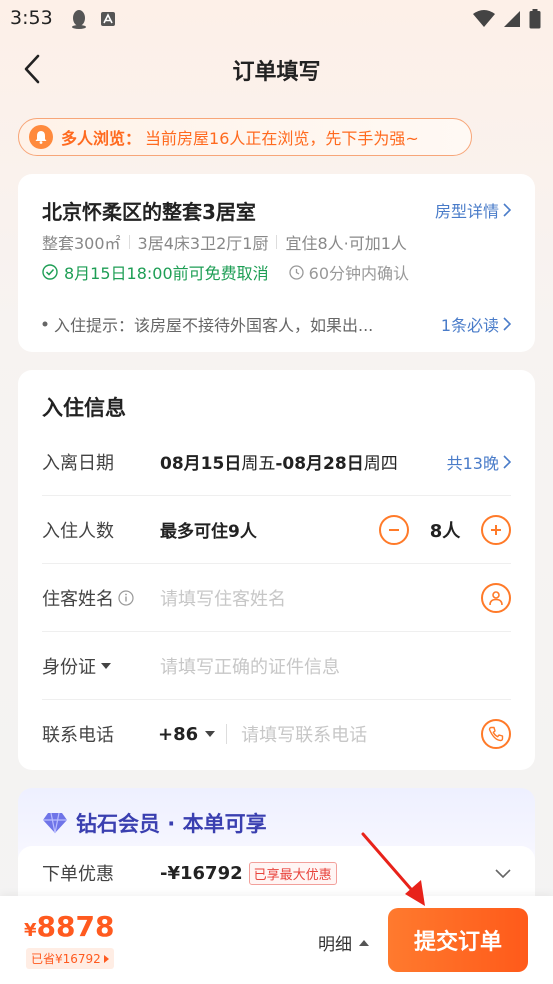  I want to click on id-type-label: 身份证, so click(69, 667).